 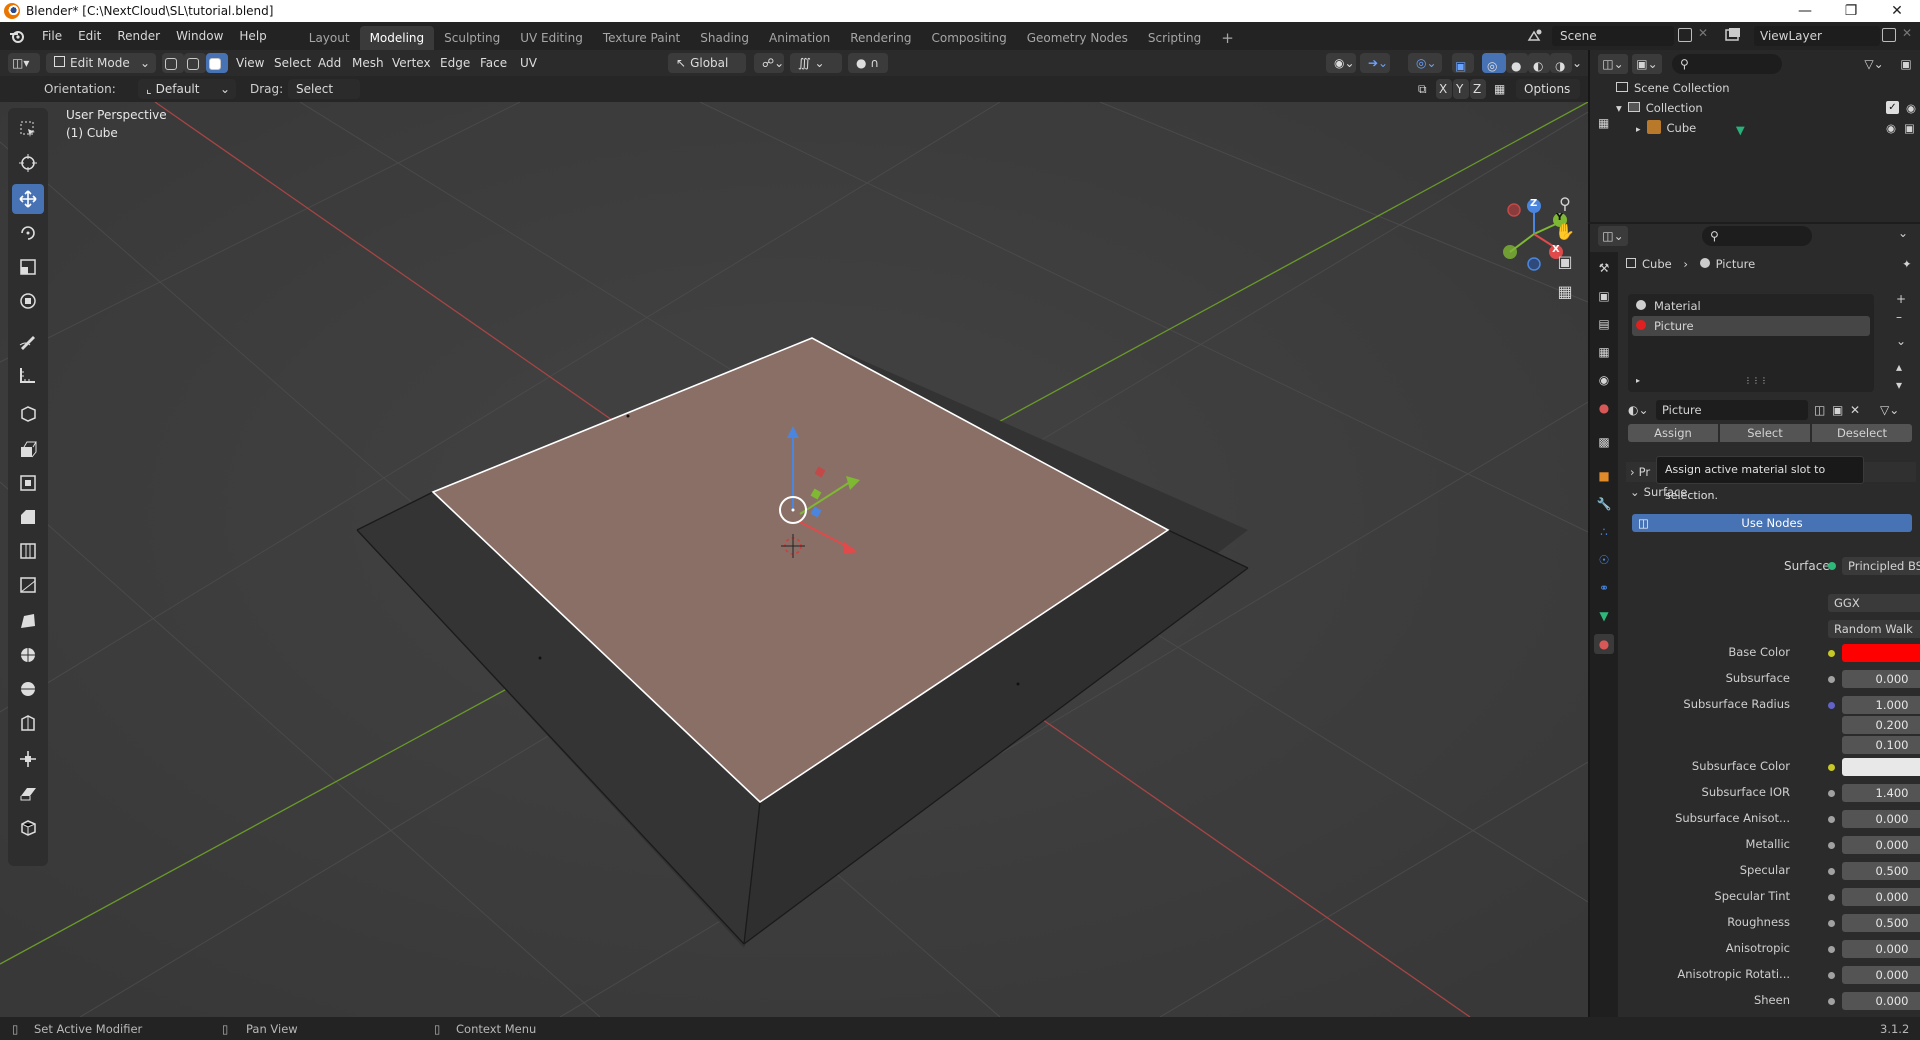 What do you see at coordinates (1174, 38) in the screenshot?
I see `tab-scripting: Scripting` at bounding box center [1174, 38].